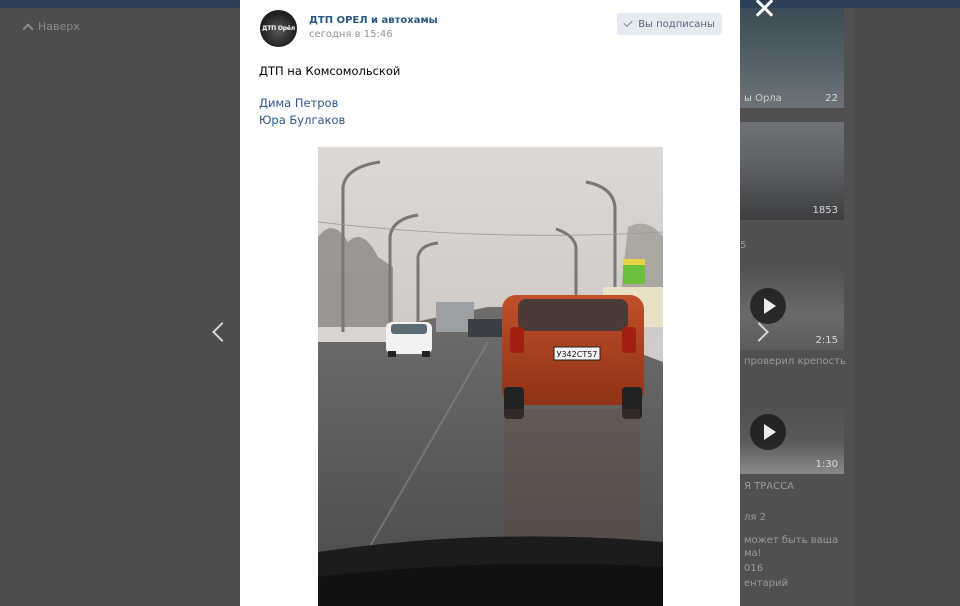 This screenshot has height=606, width=960. I want to click on close-icon, so click(764, 10).